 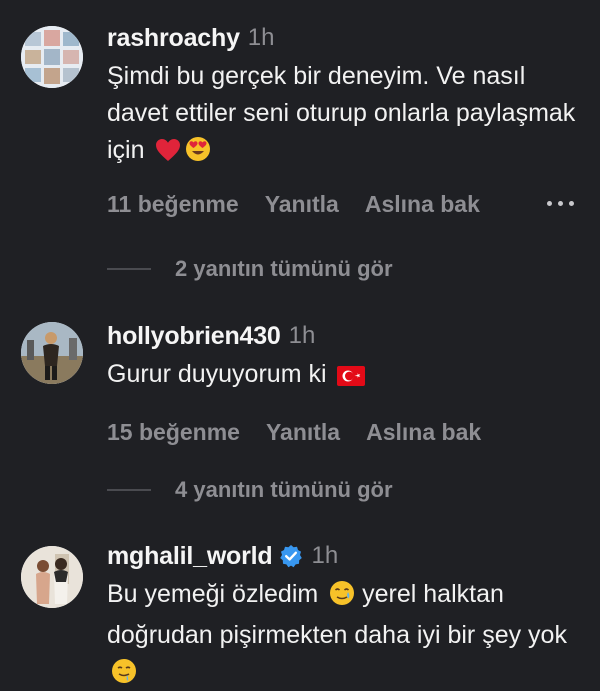 What do you see at coordinates (173, 38) in the screenshot?
I see `username: rashroachy` at bounding box center [173, 38].